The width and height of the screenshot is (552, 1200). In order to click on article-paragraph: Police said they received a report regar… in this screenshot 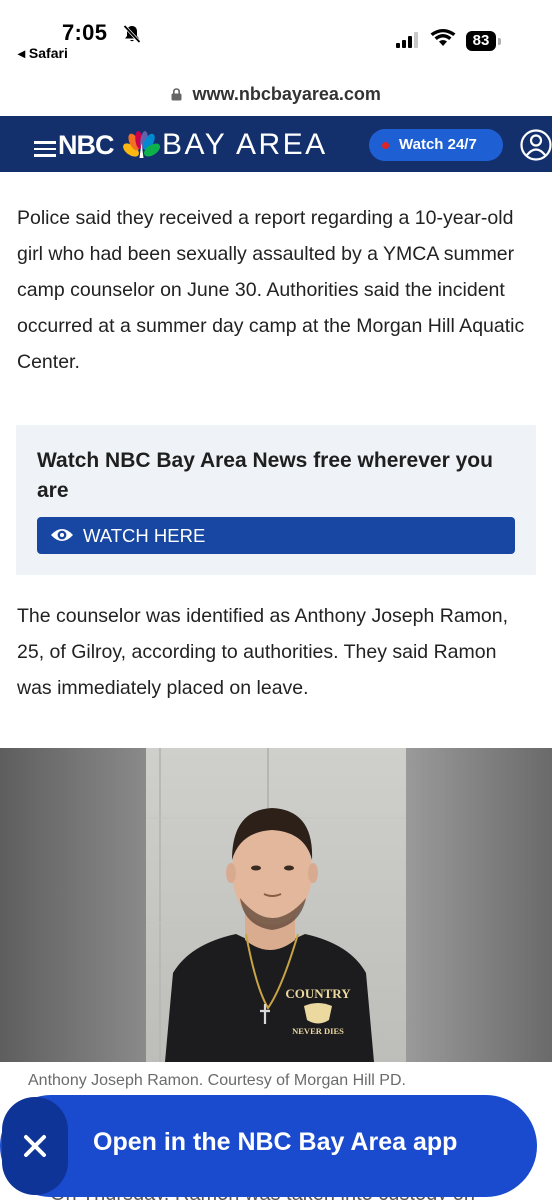, I will do `click(271, 290)`.